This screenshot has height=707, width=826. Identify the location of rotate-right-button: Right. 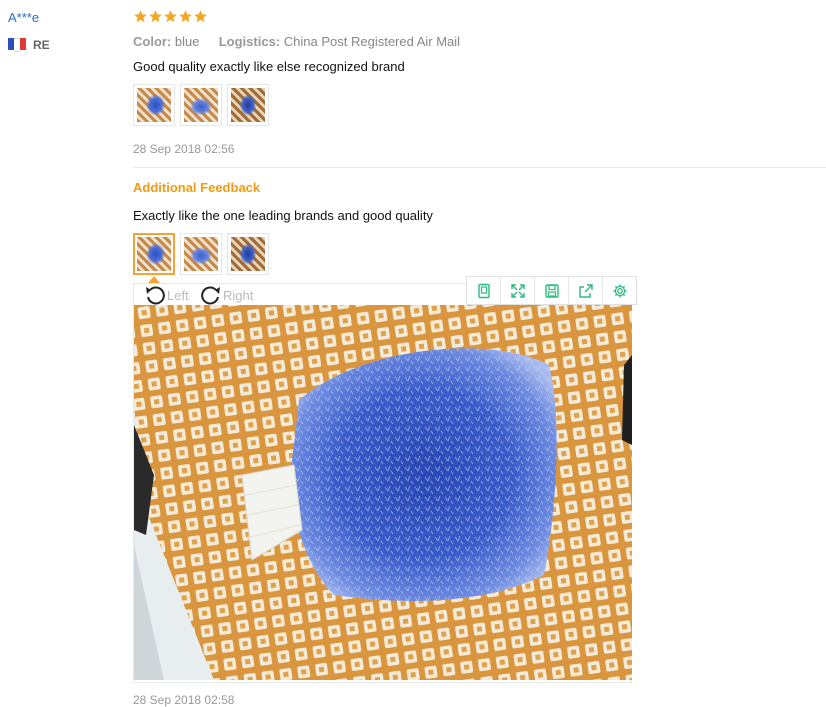
(226, 295).